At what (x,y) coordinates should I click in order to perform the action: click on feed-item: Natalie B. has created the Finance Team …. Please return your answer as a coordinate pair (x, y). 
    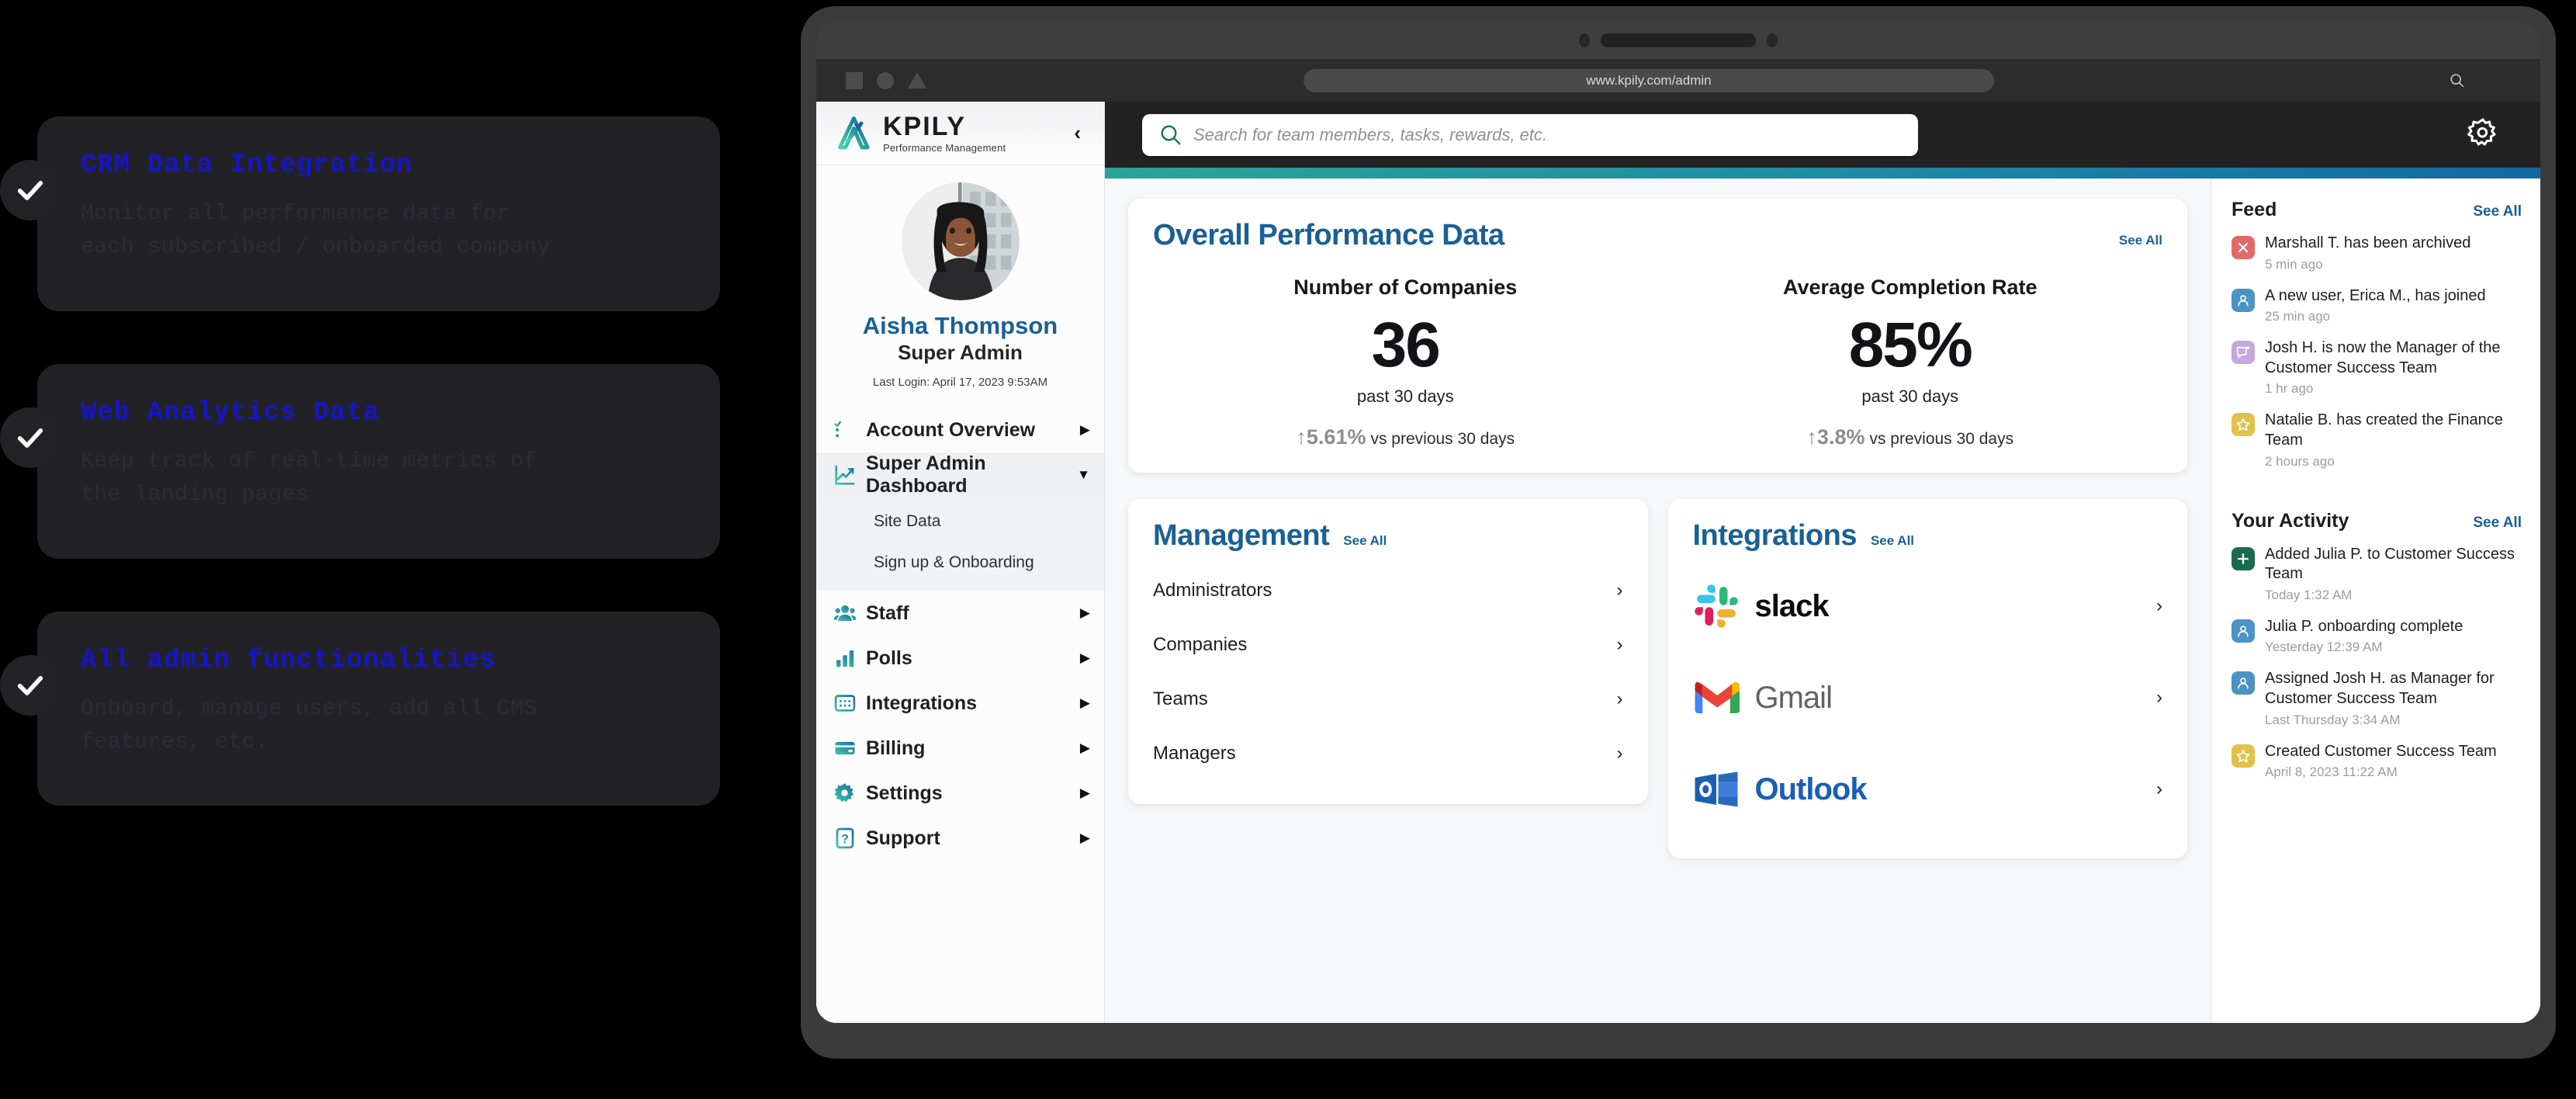
    Looking at the image, I should click on (2376, 440).